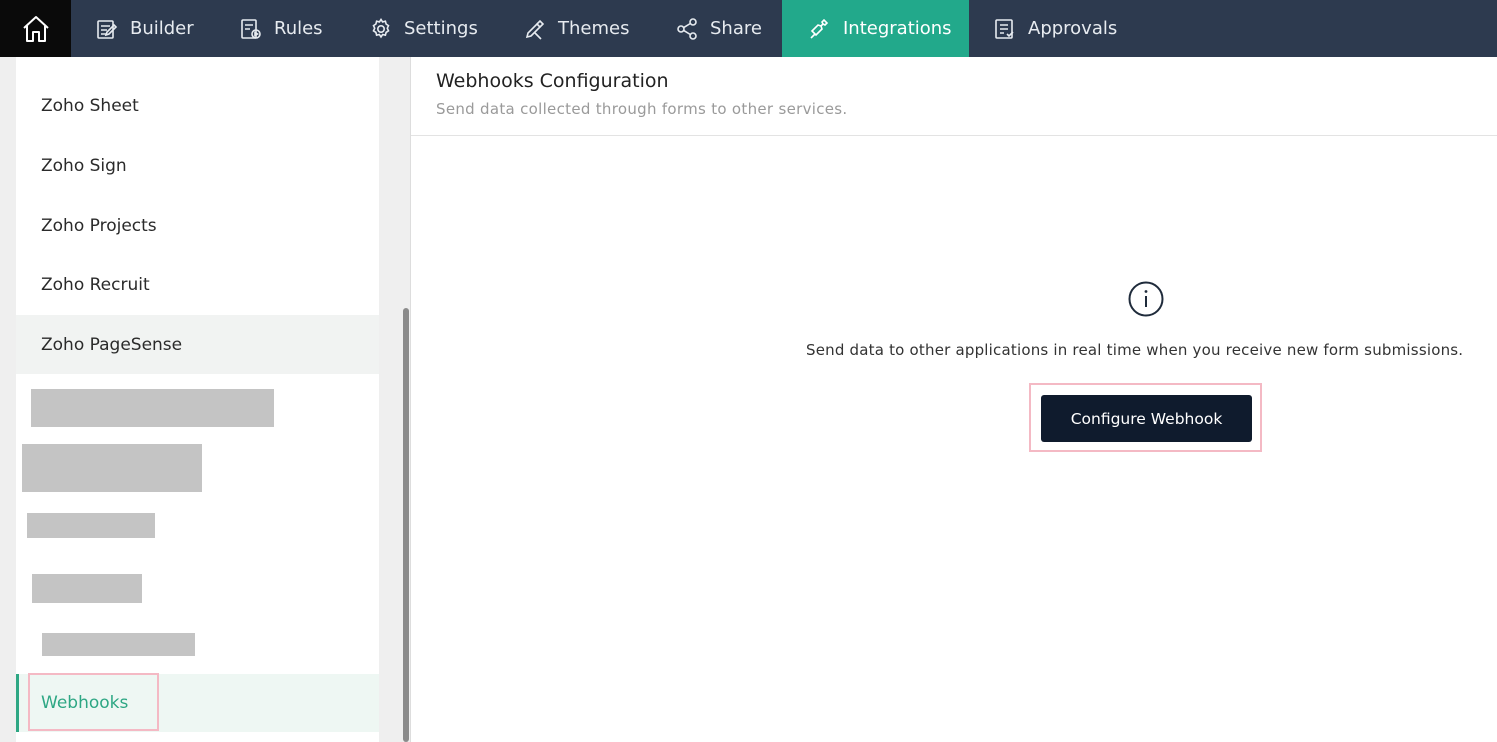 This screenshot has height=742, width=1497. I want to click on sidebar-item-webhooks: Webhooks, so click(197, 703).